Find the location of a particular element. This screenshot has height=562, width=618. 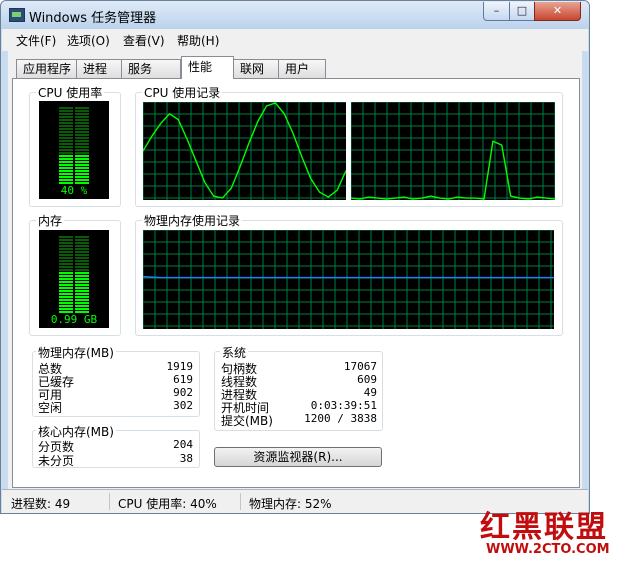

stat-value: 902 is located at coordinates (183, 392).